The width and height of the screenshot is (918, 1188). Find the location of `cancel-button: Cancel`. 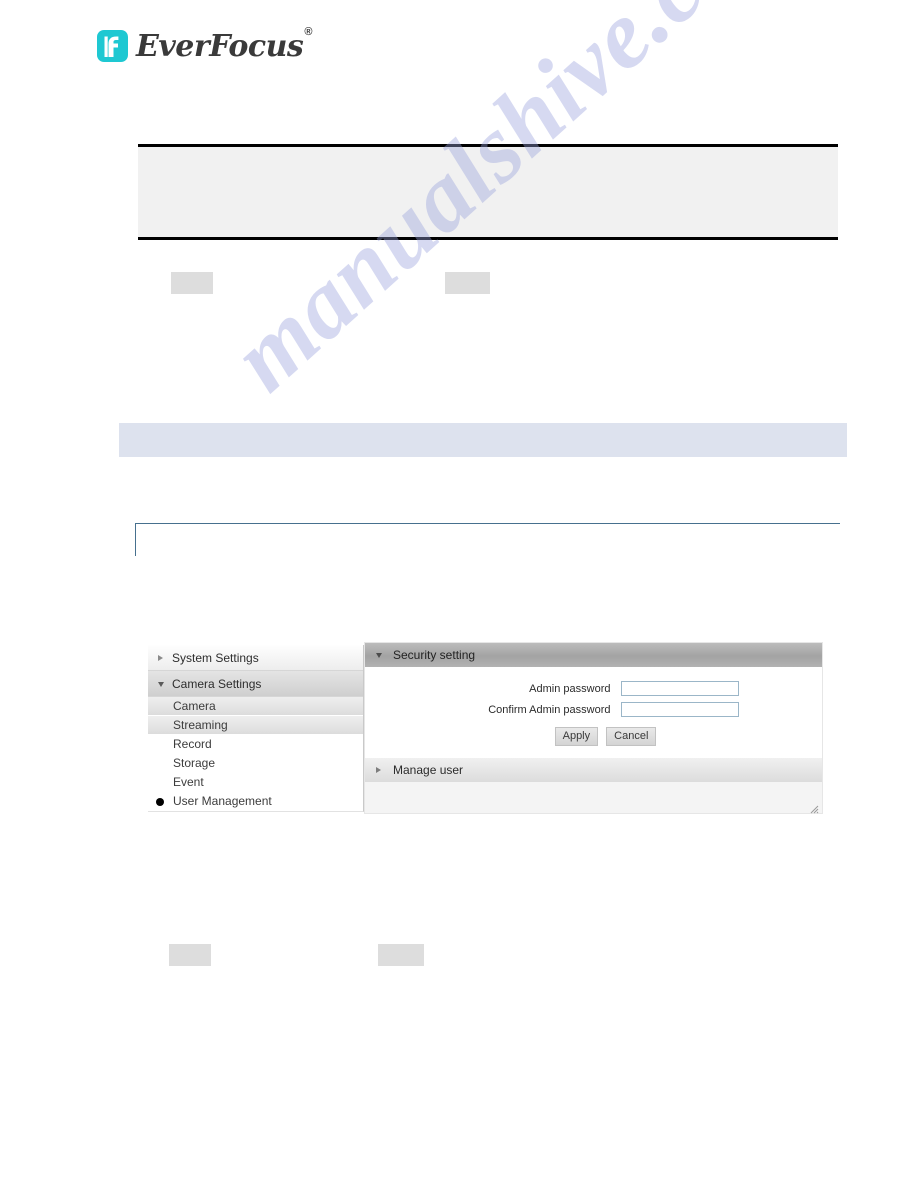

cancel-button: Cancel is located at coordinates (631, 736).